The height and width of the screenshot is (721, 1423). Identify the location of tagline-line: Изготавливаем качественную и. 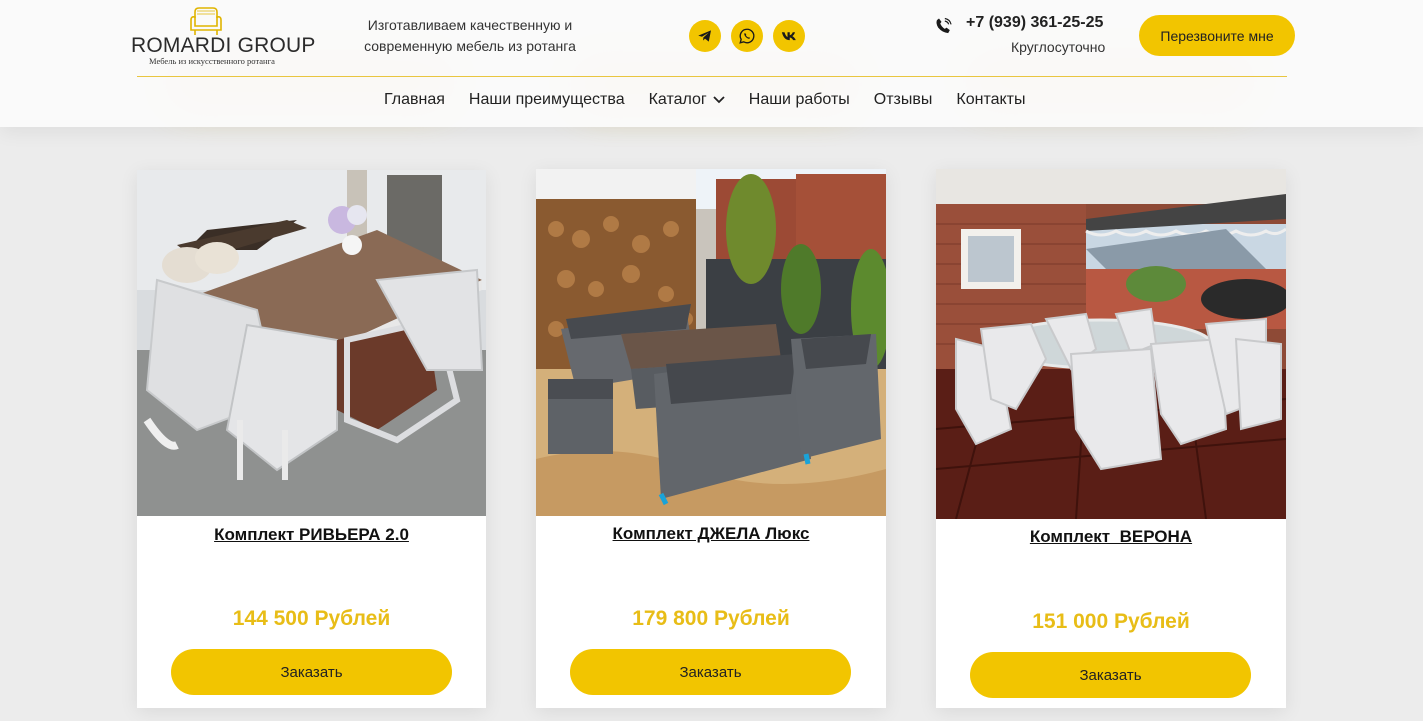
(470, 25).